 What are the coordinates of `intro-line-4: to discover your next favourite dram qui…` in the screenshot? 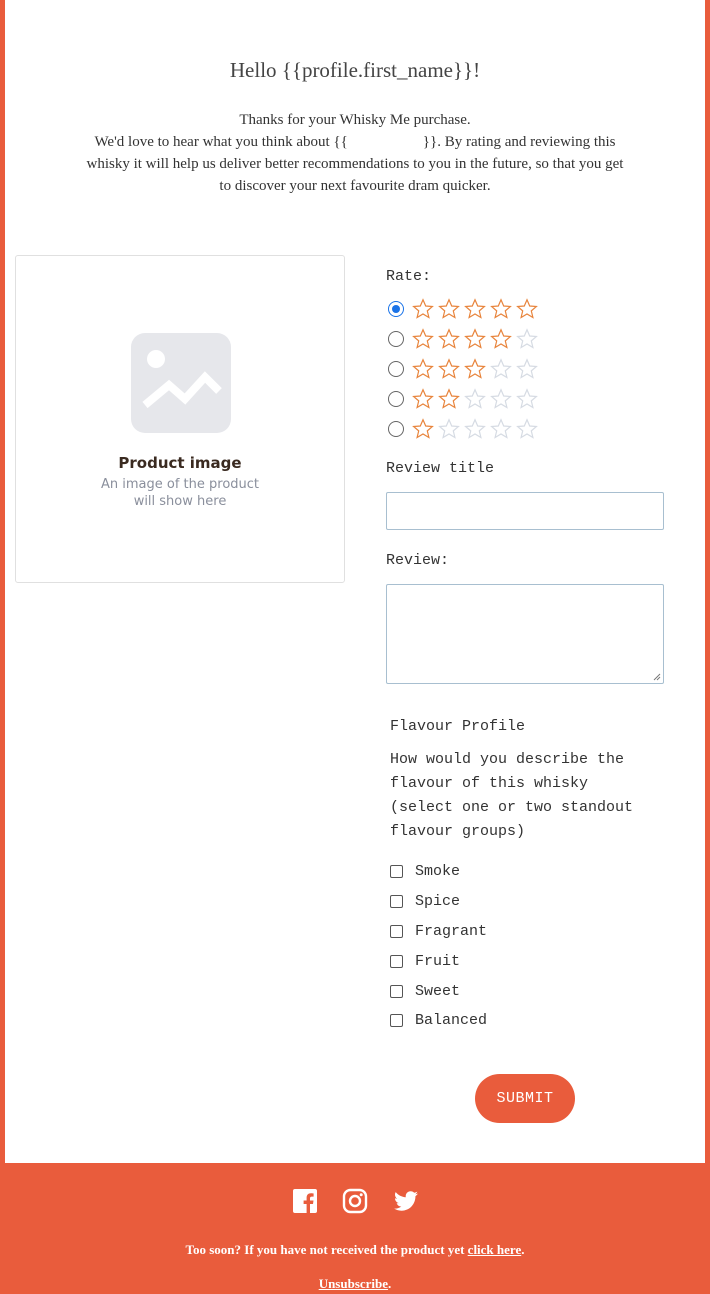 It's located at (355, 186).